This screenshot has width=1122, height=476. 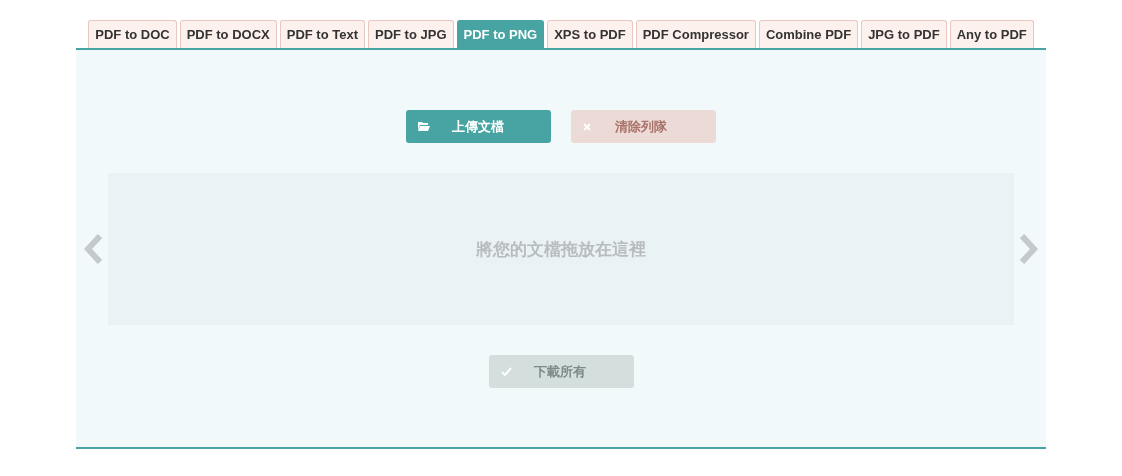 What do you see at coordinates (587, 126) in the screenshot?
I see `close-icon` at bounding box center [587, 126].